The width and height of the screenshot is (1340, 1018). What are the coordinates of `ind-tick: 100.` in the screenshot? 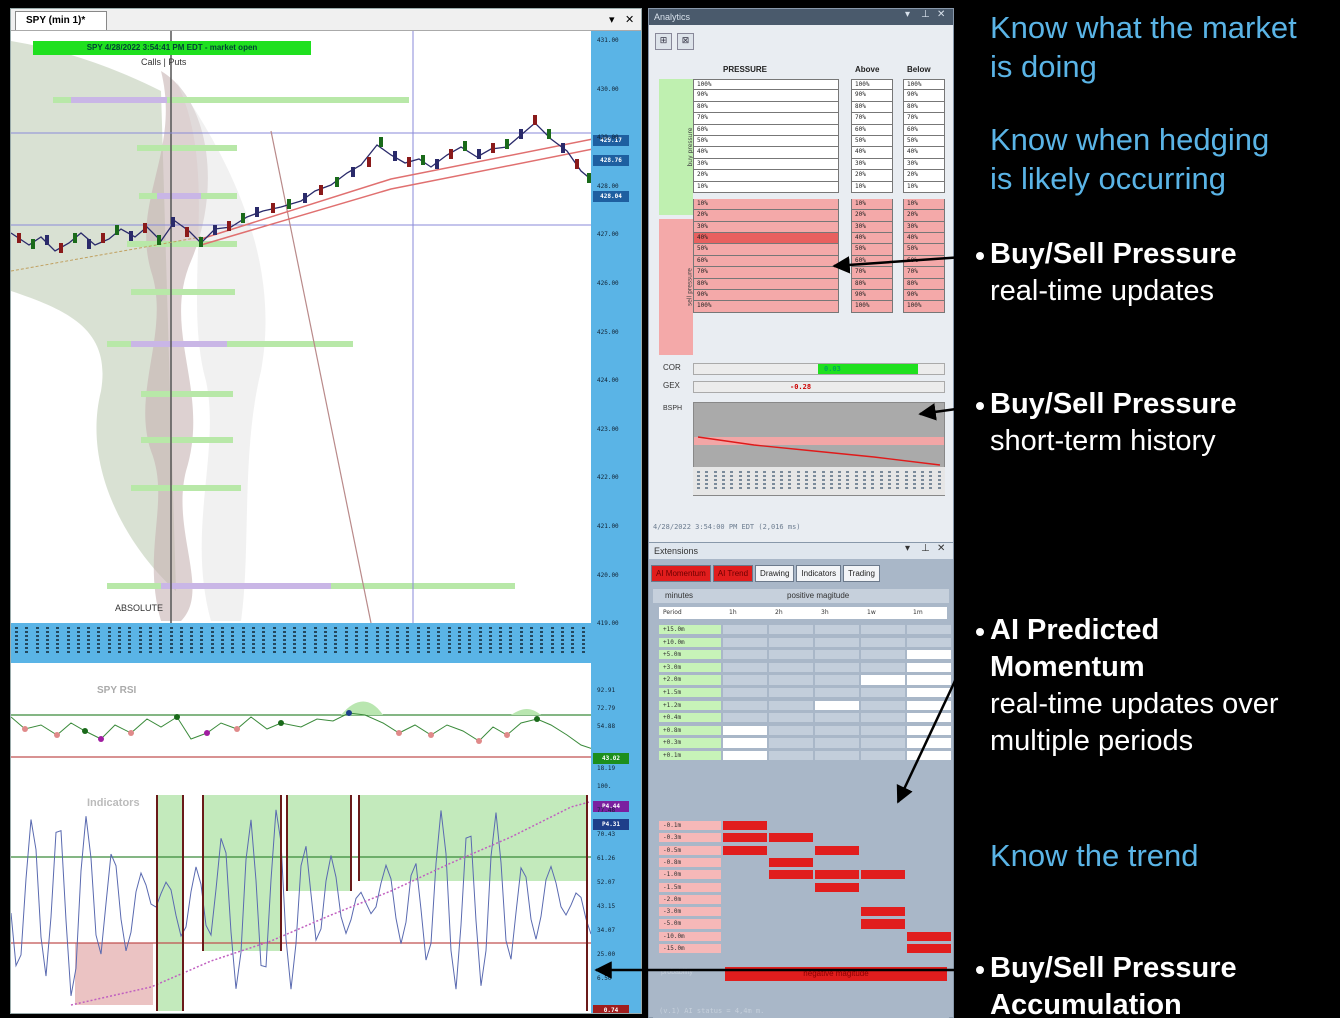 It's located at (604, 786).